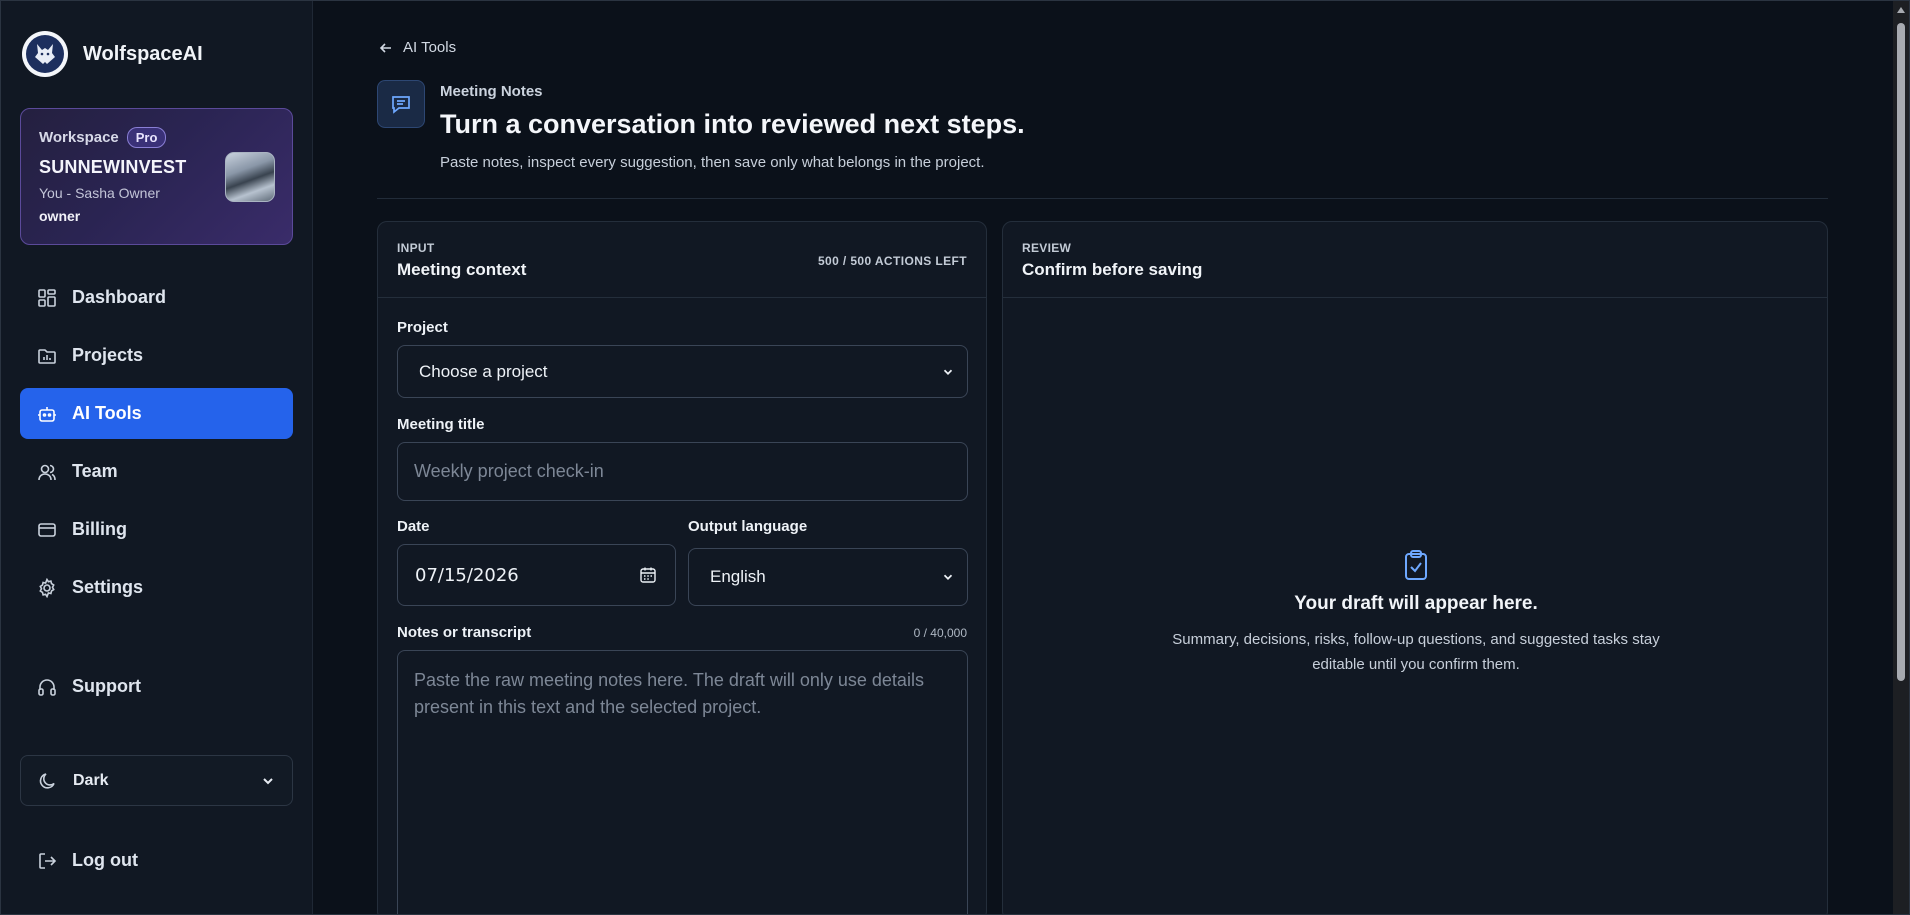  What do you see at coordinates (156, 686) in the screenshot?
I see `sidebar-item-support: Support` at bounding box center [156, 686].